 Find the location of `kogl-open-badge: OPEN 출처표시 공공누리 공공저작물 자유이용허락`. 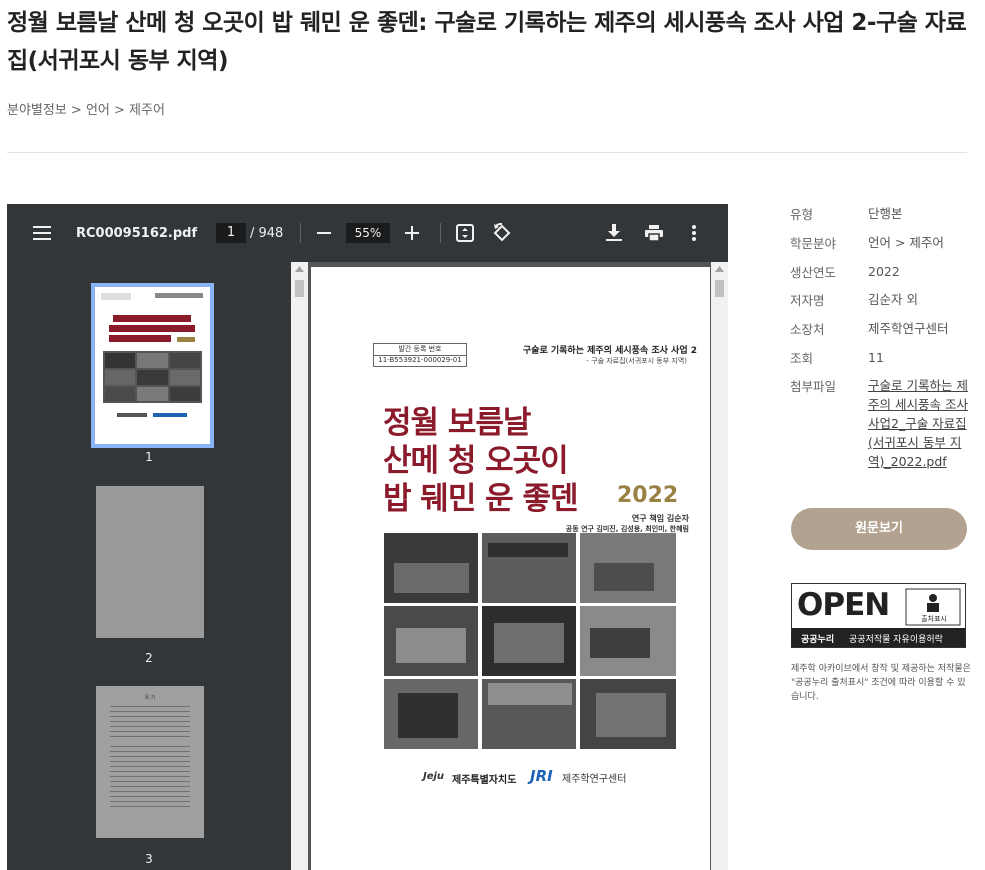

kogl-open-badge: OPEN 출처표시 공공누리 공공저작물 자유이용허락 is located at coordinates (878, 615).